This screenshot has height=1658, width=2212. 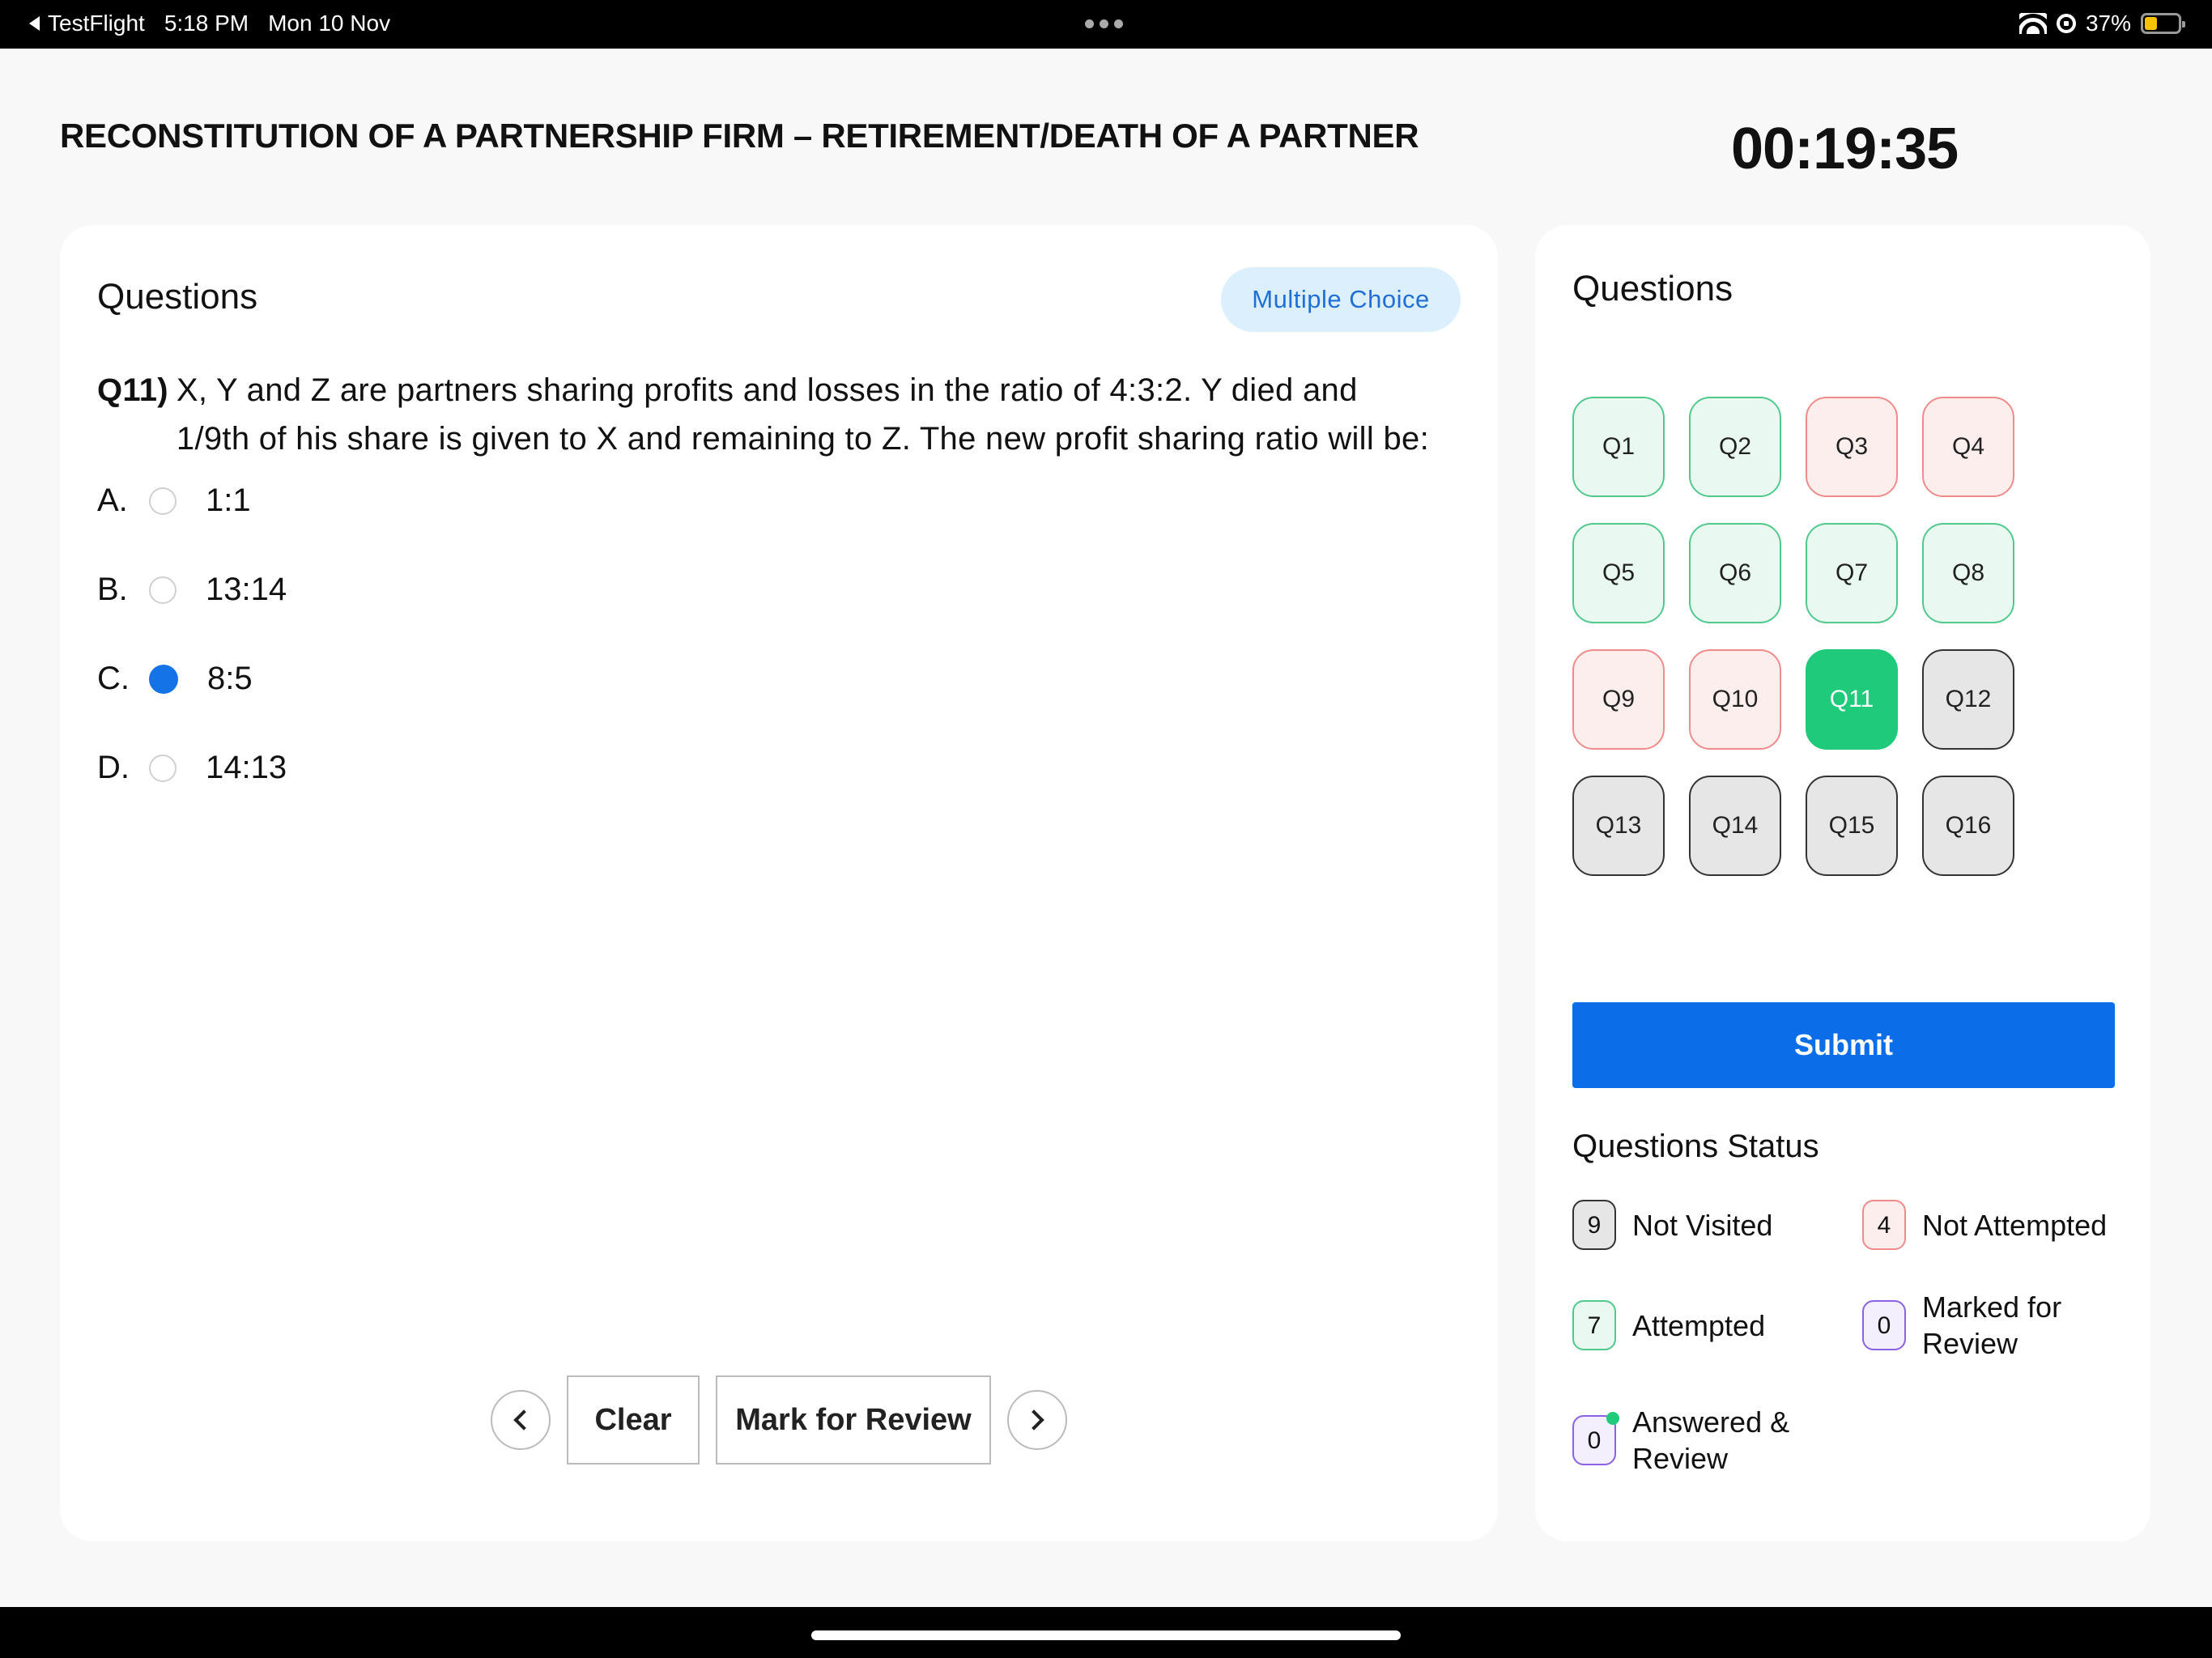 I want to click on previous-question-button, so click(x=521, y=1420).